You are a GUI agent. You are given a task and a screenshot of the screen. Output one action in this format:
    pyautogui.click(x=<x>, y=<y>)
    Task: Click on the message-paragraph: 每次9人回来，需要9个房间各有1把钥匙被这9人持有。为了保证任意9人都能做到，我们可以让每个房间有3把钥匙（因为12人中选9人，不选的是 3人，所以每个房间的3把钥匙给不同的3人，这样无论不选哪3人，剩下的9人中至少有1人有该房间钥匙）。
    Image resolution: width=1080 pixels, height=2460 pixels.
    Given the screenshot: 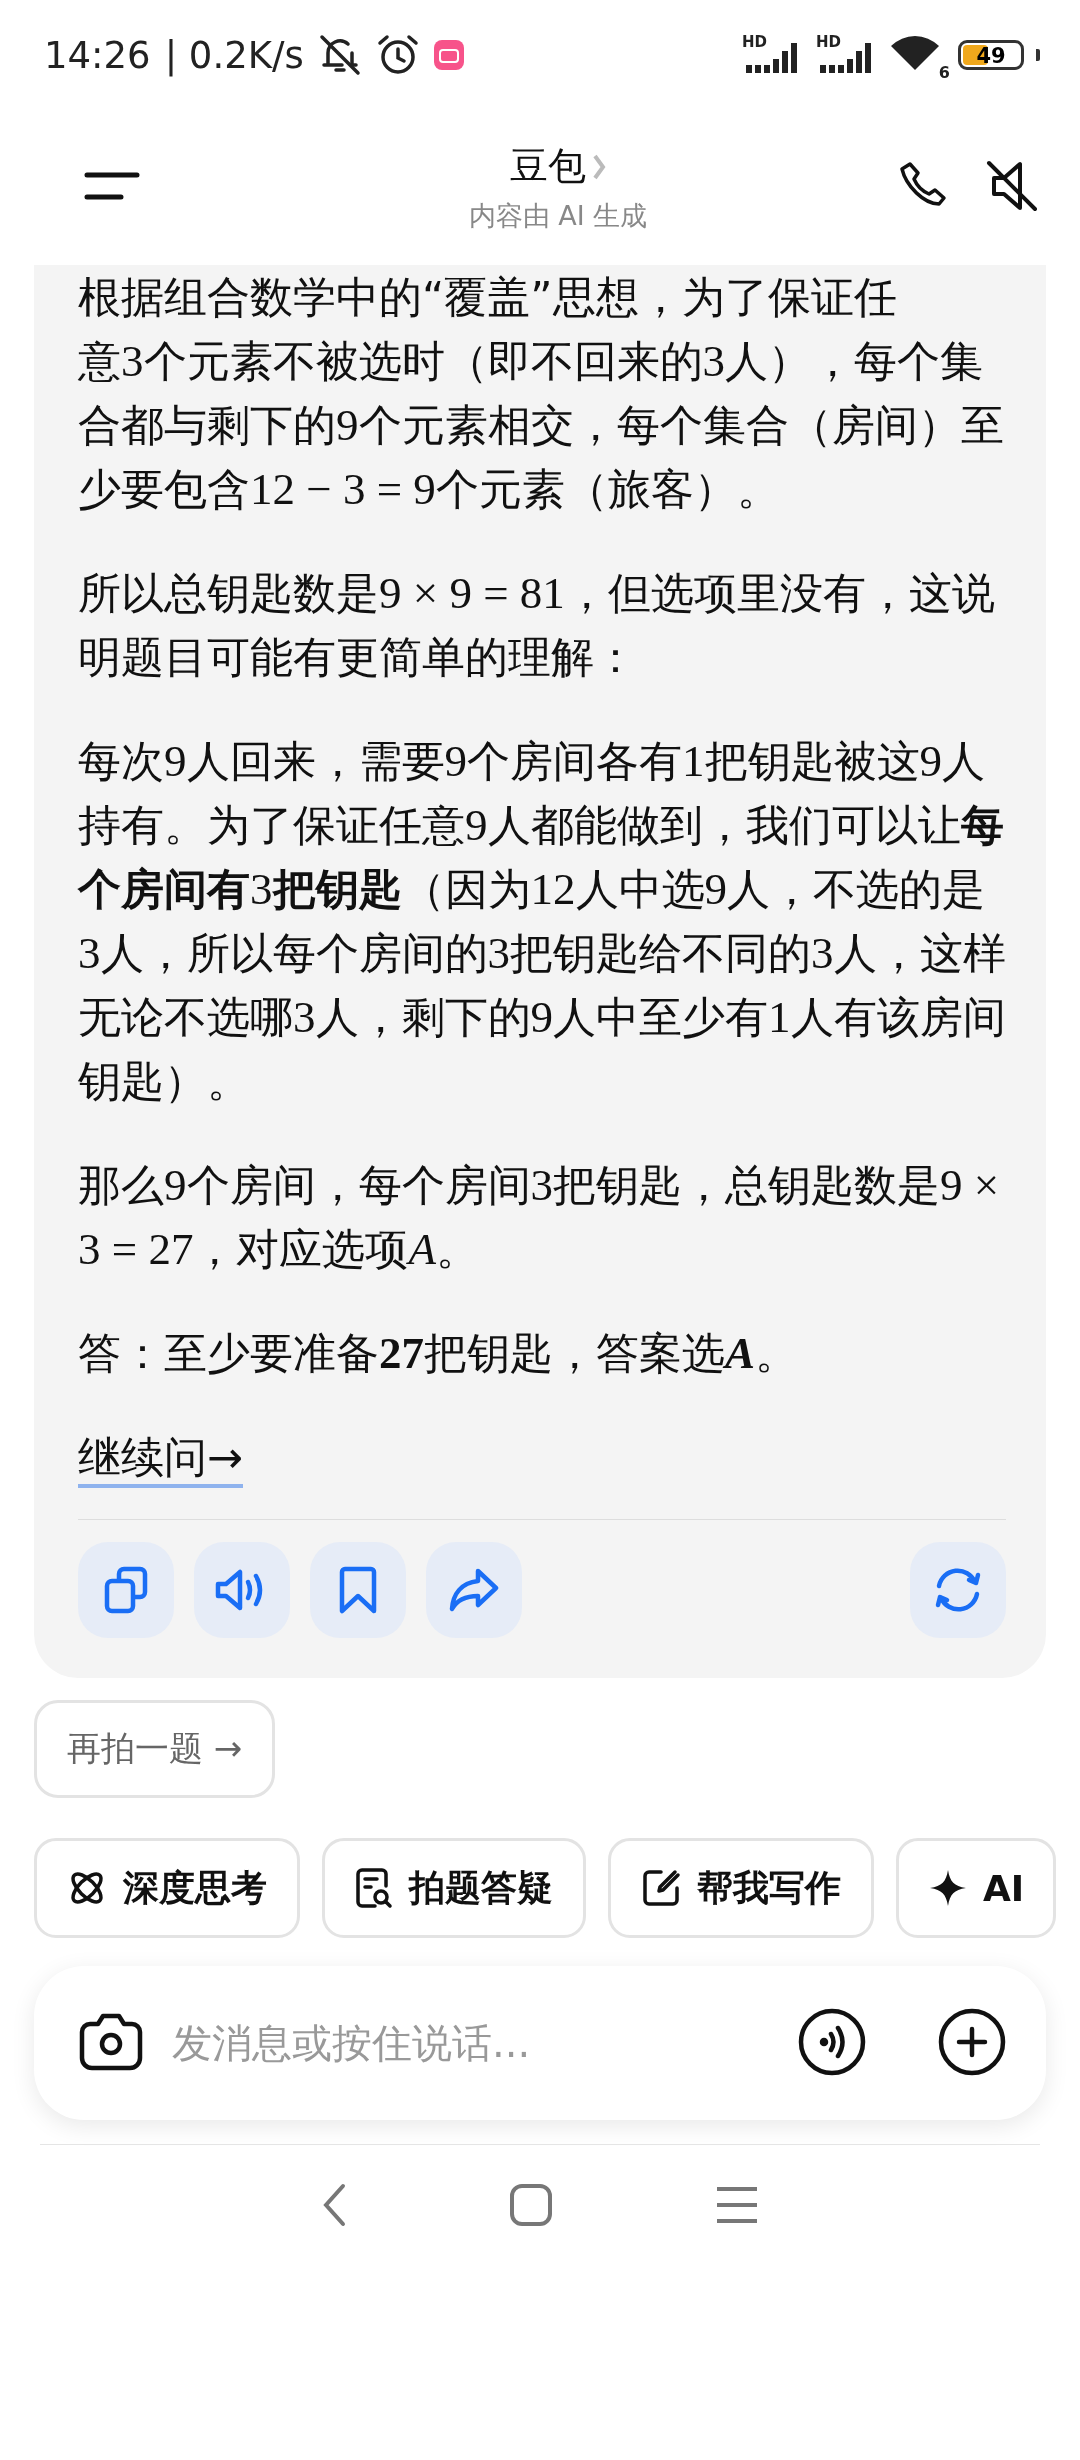 What is the action you would take?
    pyautogui.click(x=542, y=921)
    